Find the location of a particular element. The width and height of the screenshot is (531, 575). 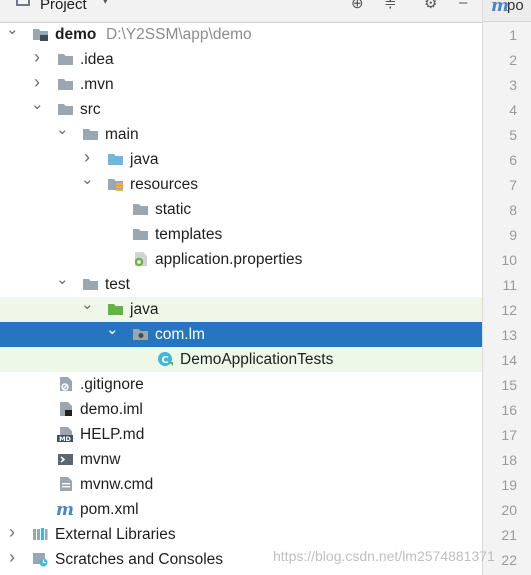

project-icon is located at coordinates (23, 3).